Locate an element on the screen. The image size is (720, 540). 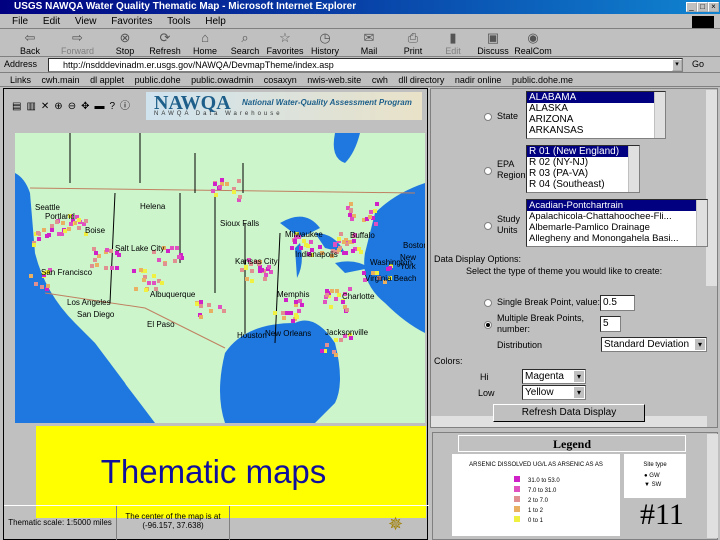
layer-toggle-icon: ▬ is located at coordinates (101, 106).